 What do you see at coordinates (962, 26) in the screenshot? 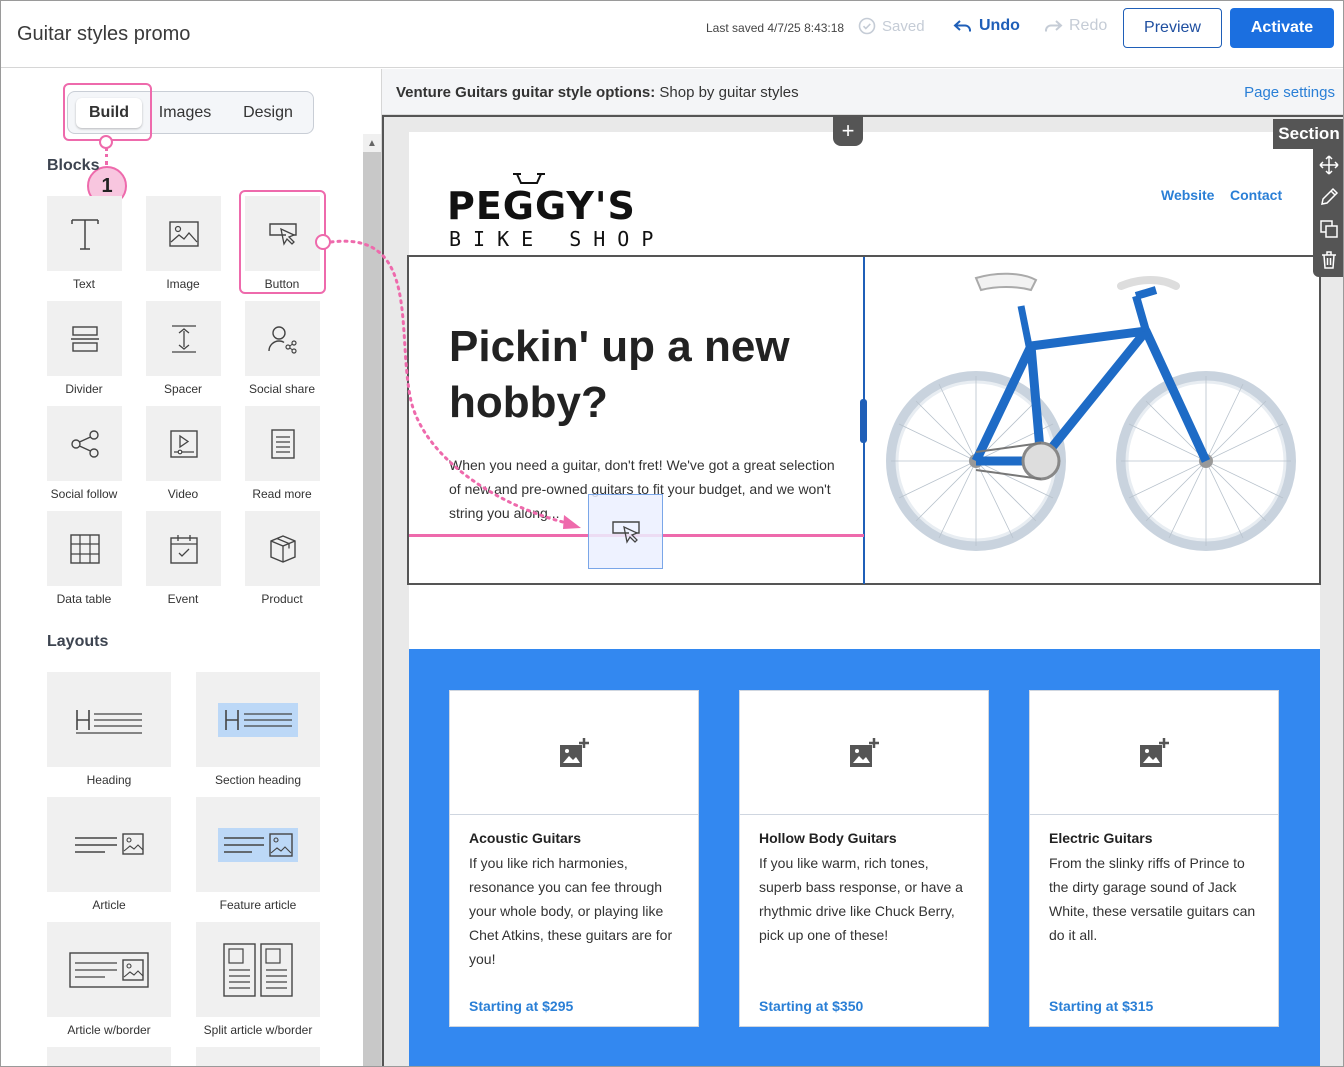
I see `undo-arrow-icon` at bounding box center [962, 26].